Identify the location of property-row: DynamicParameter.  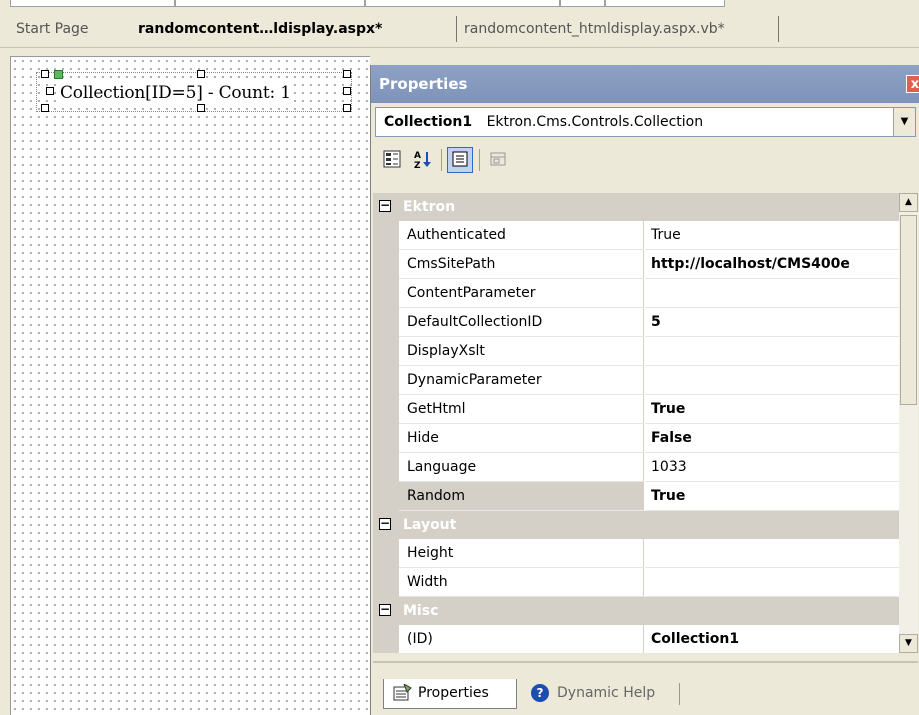
(636, 380).